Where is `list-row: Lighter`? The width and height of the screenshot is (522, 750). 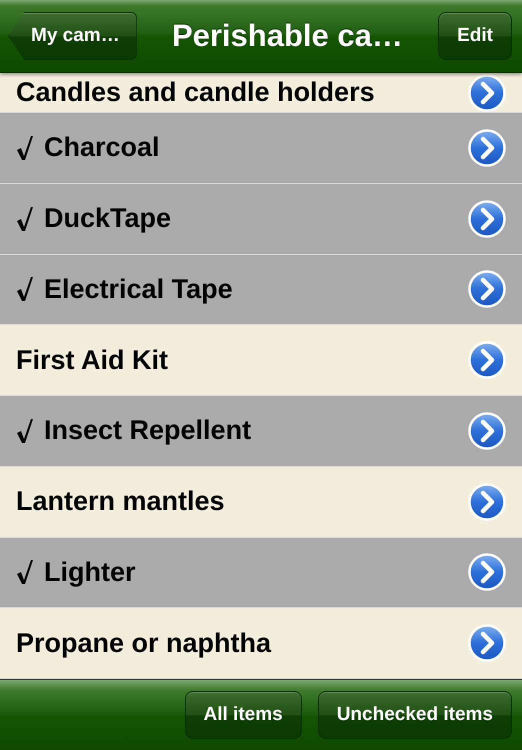 list-row: Lighter is located at coordinates (261, 573).